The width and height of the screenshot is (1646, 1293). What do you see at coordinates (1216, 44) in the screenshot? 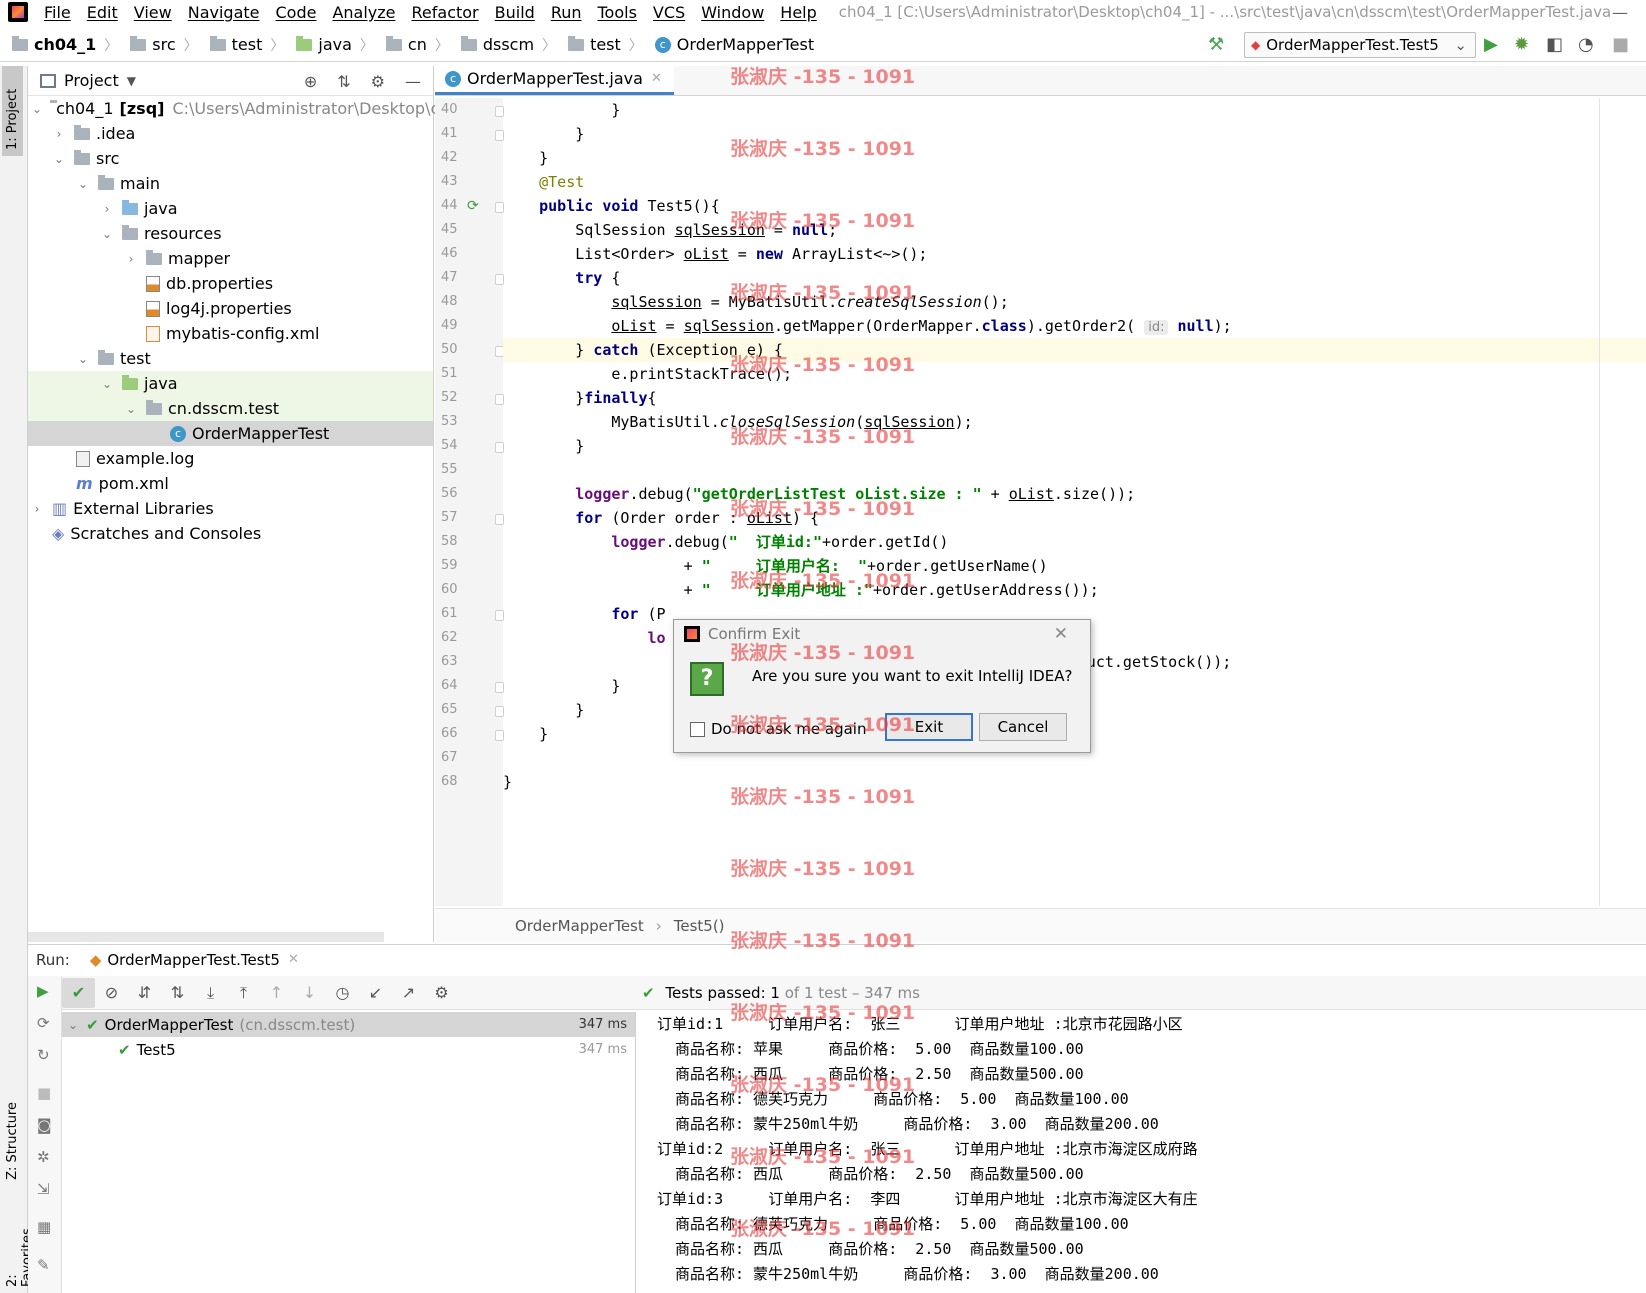
I see `build-hammer-icon: ⚒` at bounding box center [1216, 44].